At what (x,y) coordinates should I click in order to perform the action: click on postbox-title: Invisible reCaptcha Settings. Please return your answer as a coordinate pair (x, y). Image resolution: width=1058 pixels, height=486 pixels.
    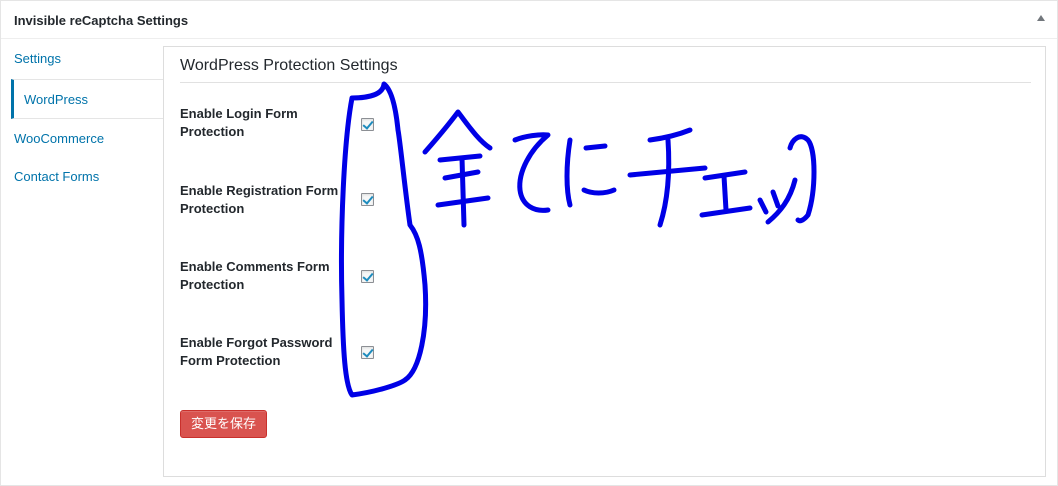
    Looking at the image, I should click on (101, 20).